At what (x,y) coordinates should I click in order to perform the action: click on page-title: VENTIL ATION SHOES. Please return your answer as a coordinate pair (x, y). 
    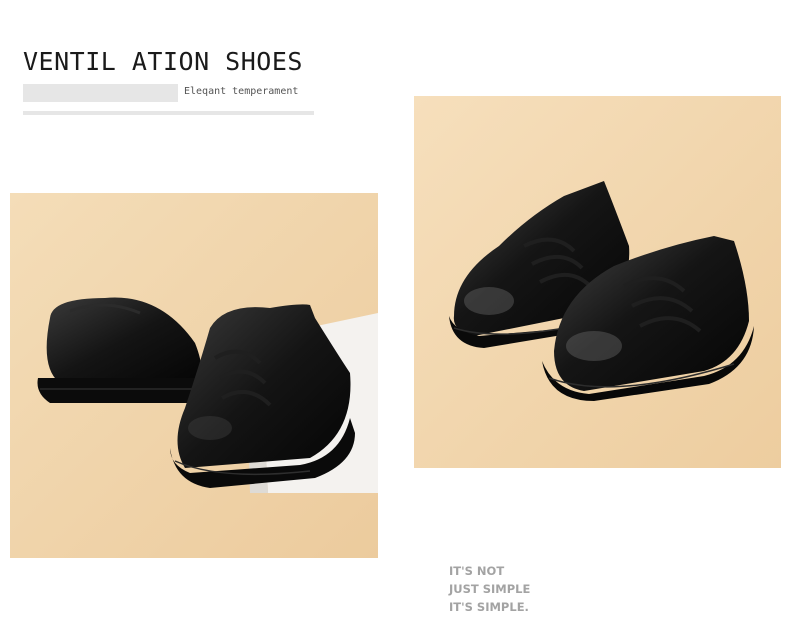
    Looking at the image, I should click on (163, 61).